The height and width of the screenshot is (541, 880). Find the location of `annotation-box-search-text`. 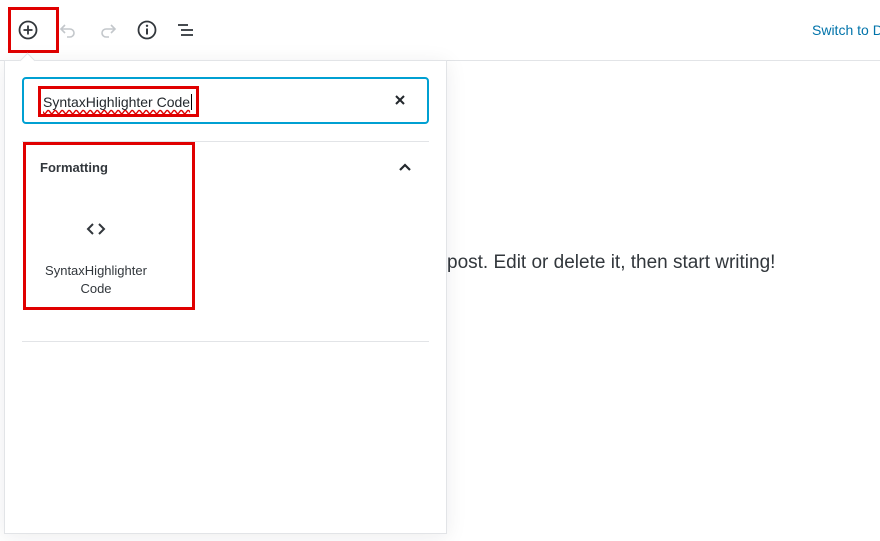

annotation-box-search-text is located at coordinates (118, 101).